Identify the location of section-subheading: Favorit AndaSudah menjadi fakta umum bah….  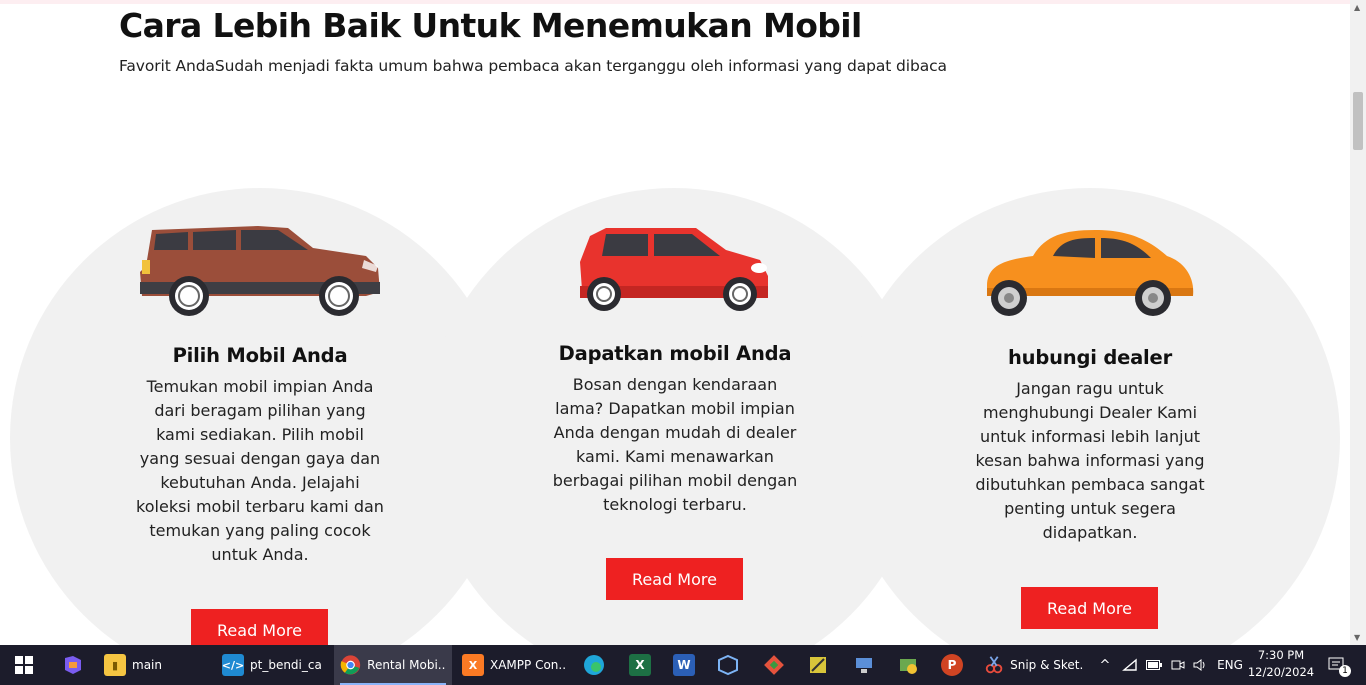
(533, 66).